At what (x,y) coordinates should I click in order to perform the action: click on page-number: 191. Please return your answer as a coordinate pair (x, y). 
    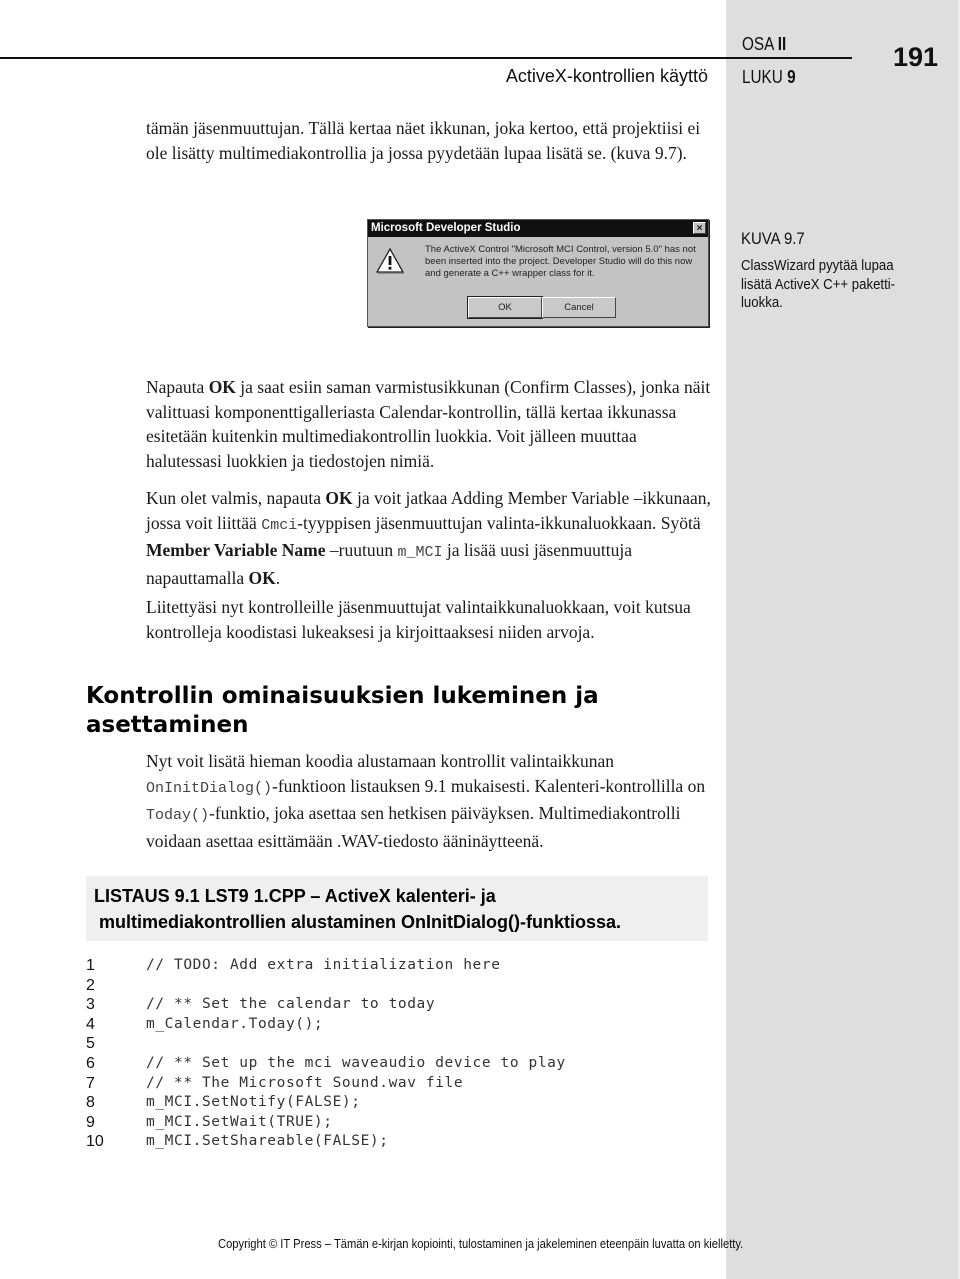
    Looking at the image, I should click on (916, 57).